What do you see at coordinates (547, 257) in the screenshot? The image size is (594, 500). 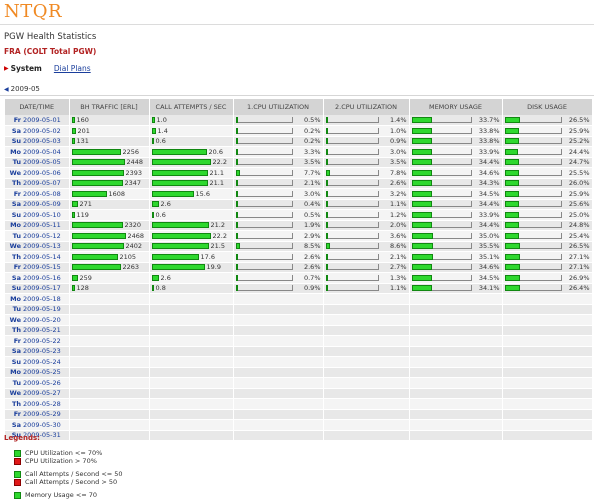 I see `cell-disk: 27.1%` at bounding box center [547, 257].